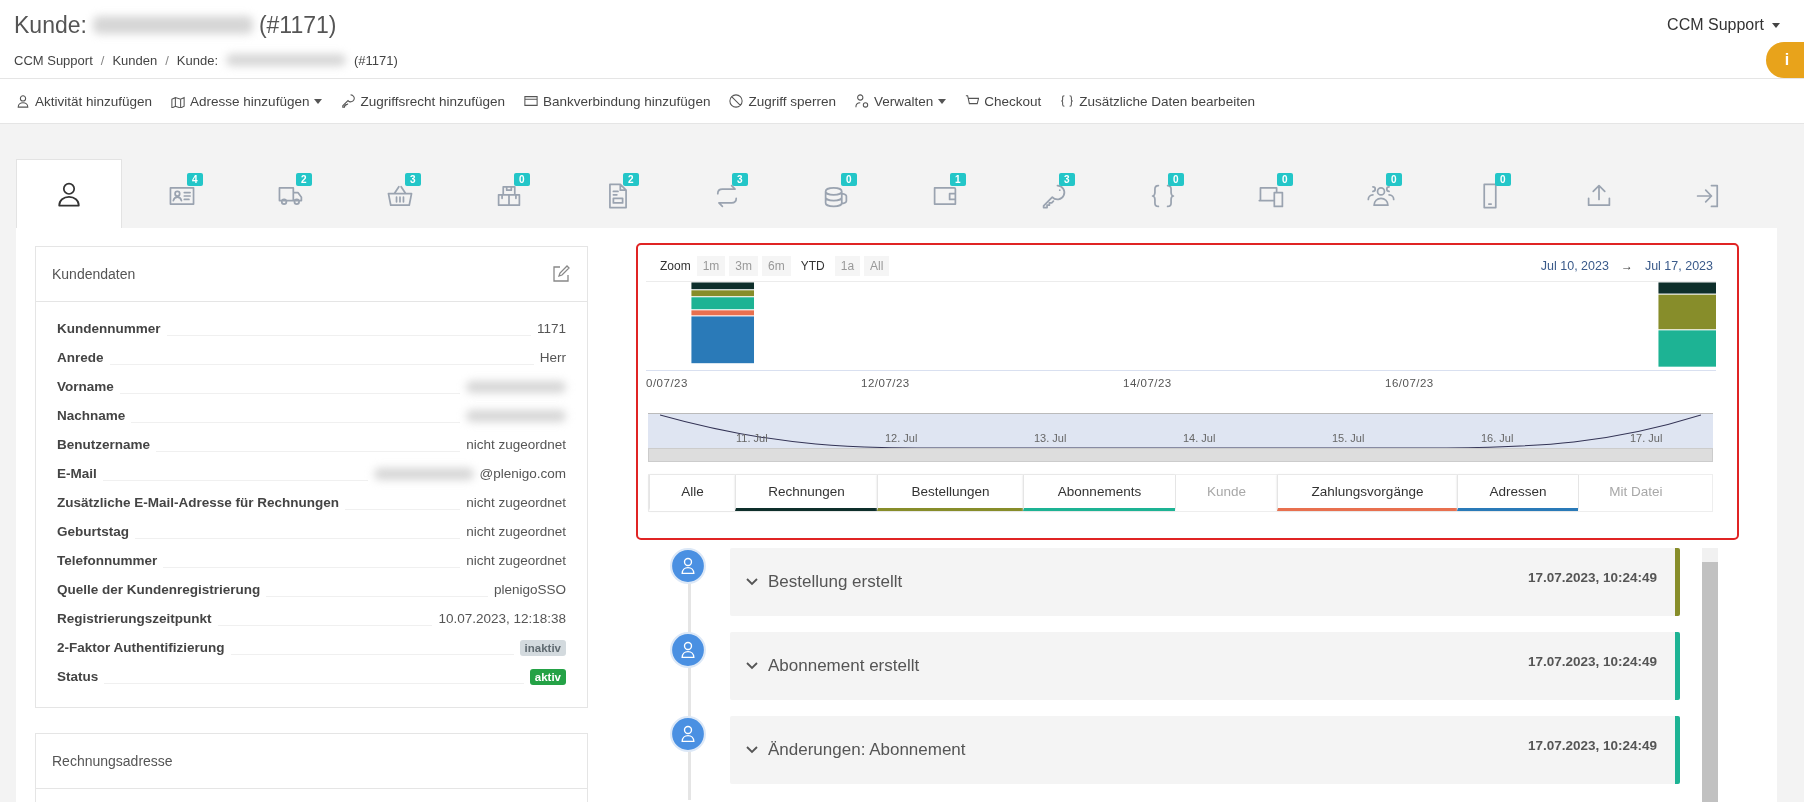 This screenshot has height=802, width=1804. What do you see at coordinates (958, 179) in the screenshot?
I see `count-badge: 1` at bounding box center [958, 179].